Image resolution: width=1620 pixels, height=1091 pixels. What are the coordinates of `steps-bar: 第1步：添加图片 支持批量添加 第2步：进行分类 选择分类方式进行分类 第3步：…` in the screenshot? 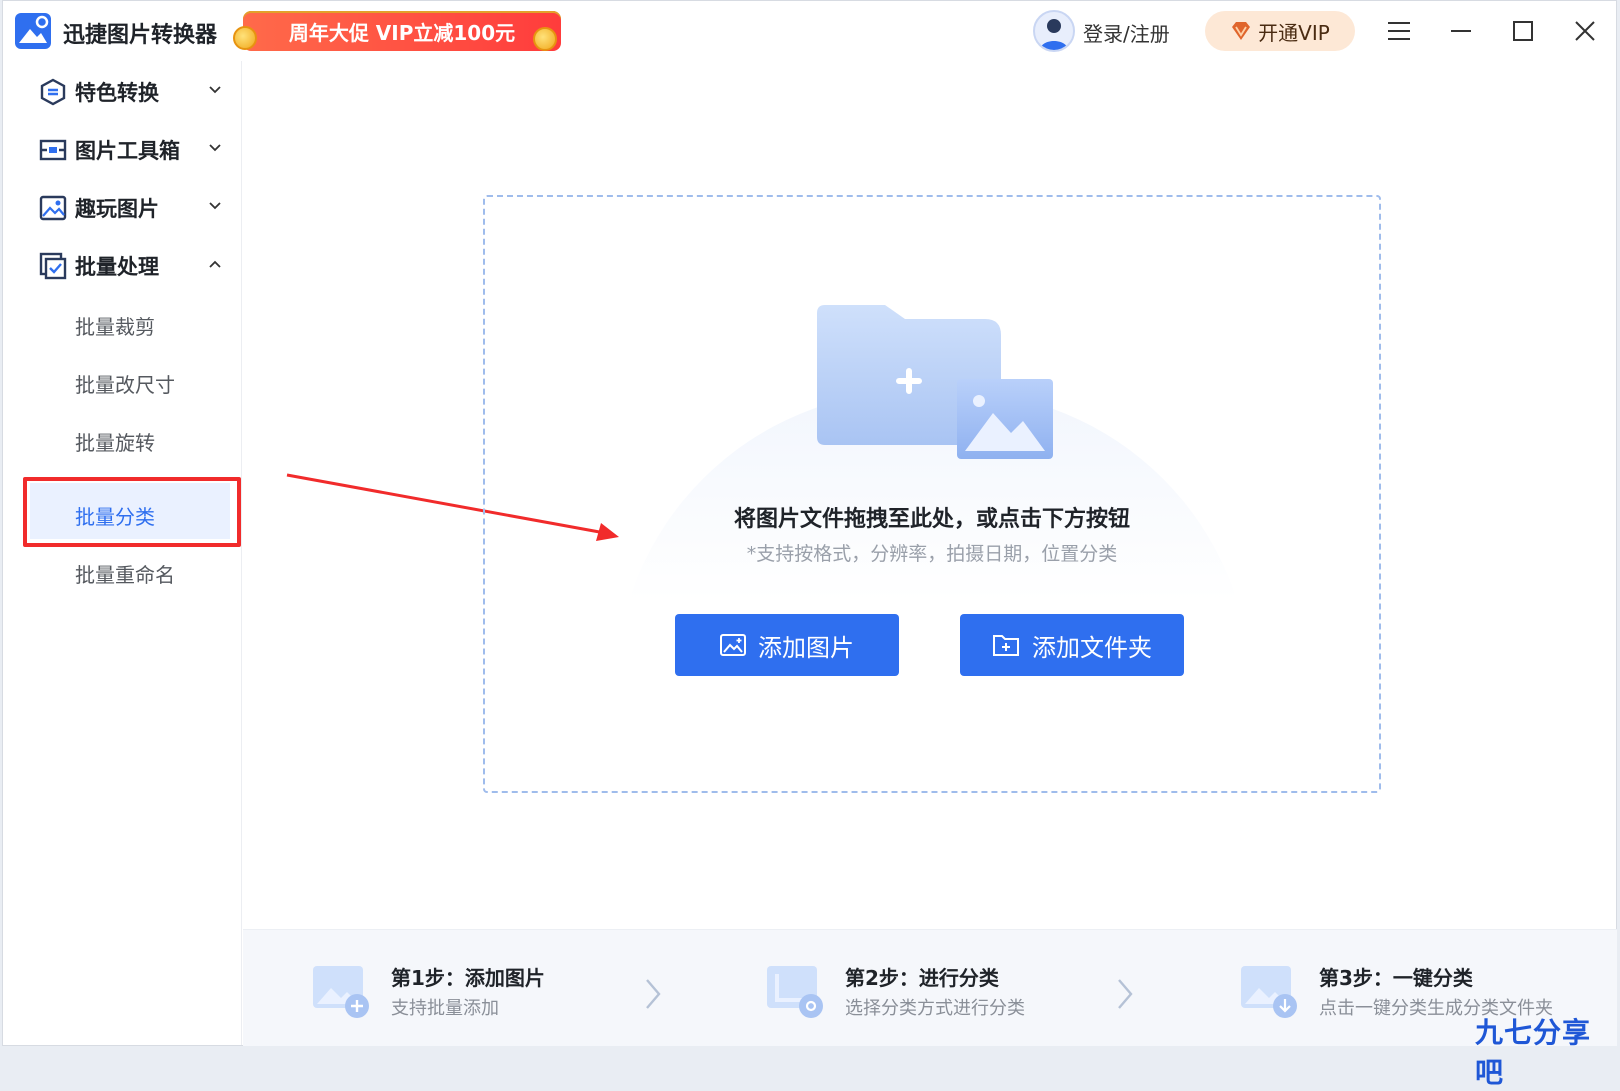 It's located at (930, 987).